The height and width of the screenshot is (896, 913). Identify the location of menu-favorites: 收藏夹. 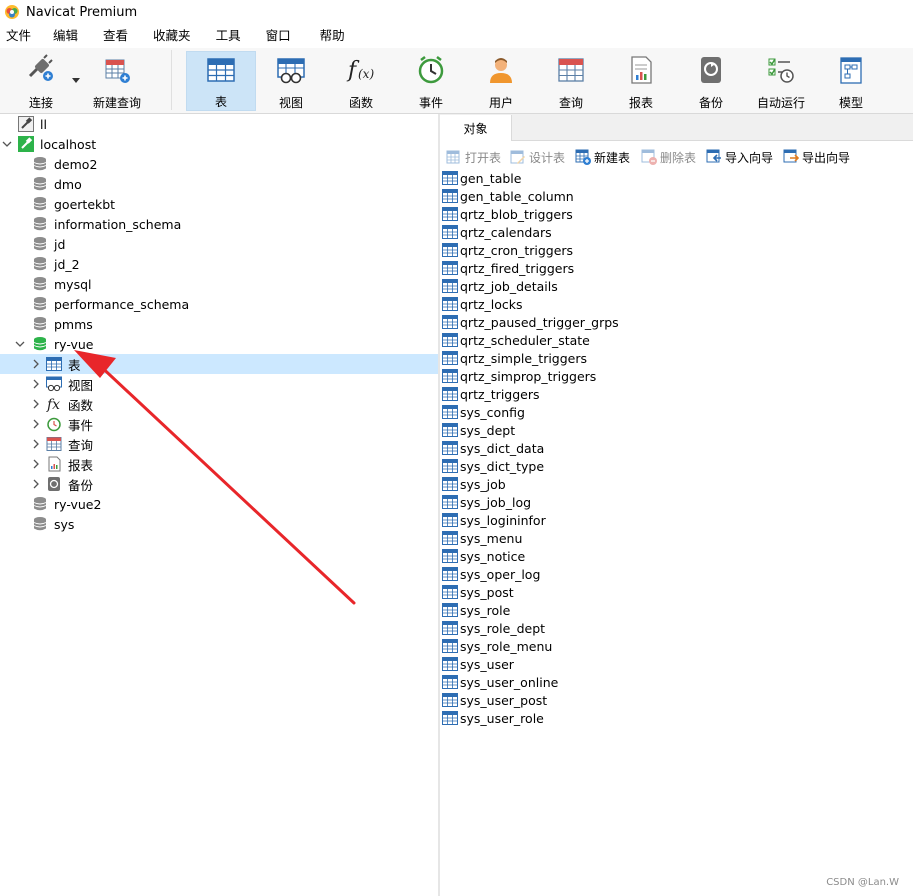
(170, 36).